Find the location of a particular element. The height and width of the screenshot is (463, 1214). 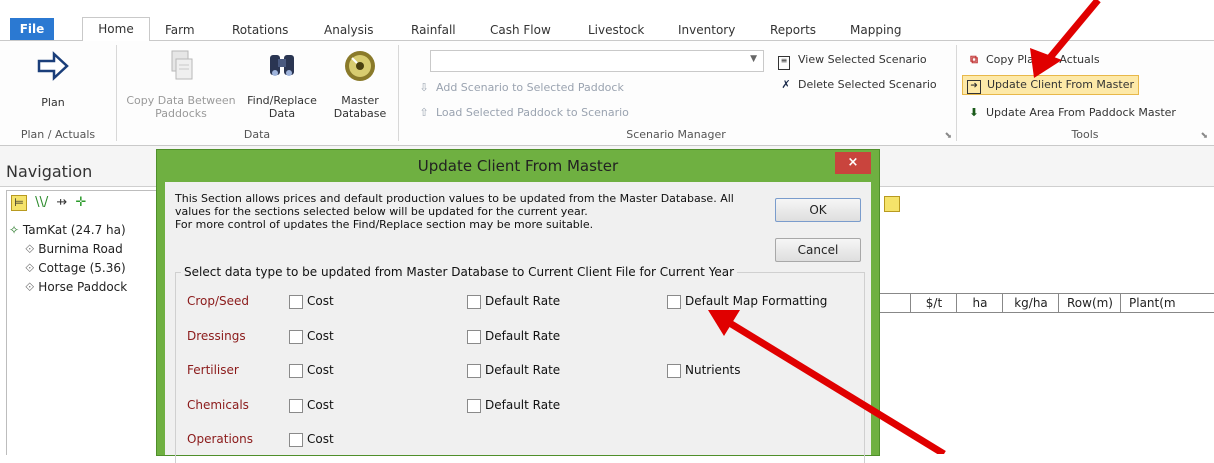

document-list-icon: ≡ is located at coordinates (784, 63).